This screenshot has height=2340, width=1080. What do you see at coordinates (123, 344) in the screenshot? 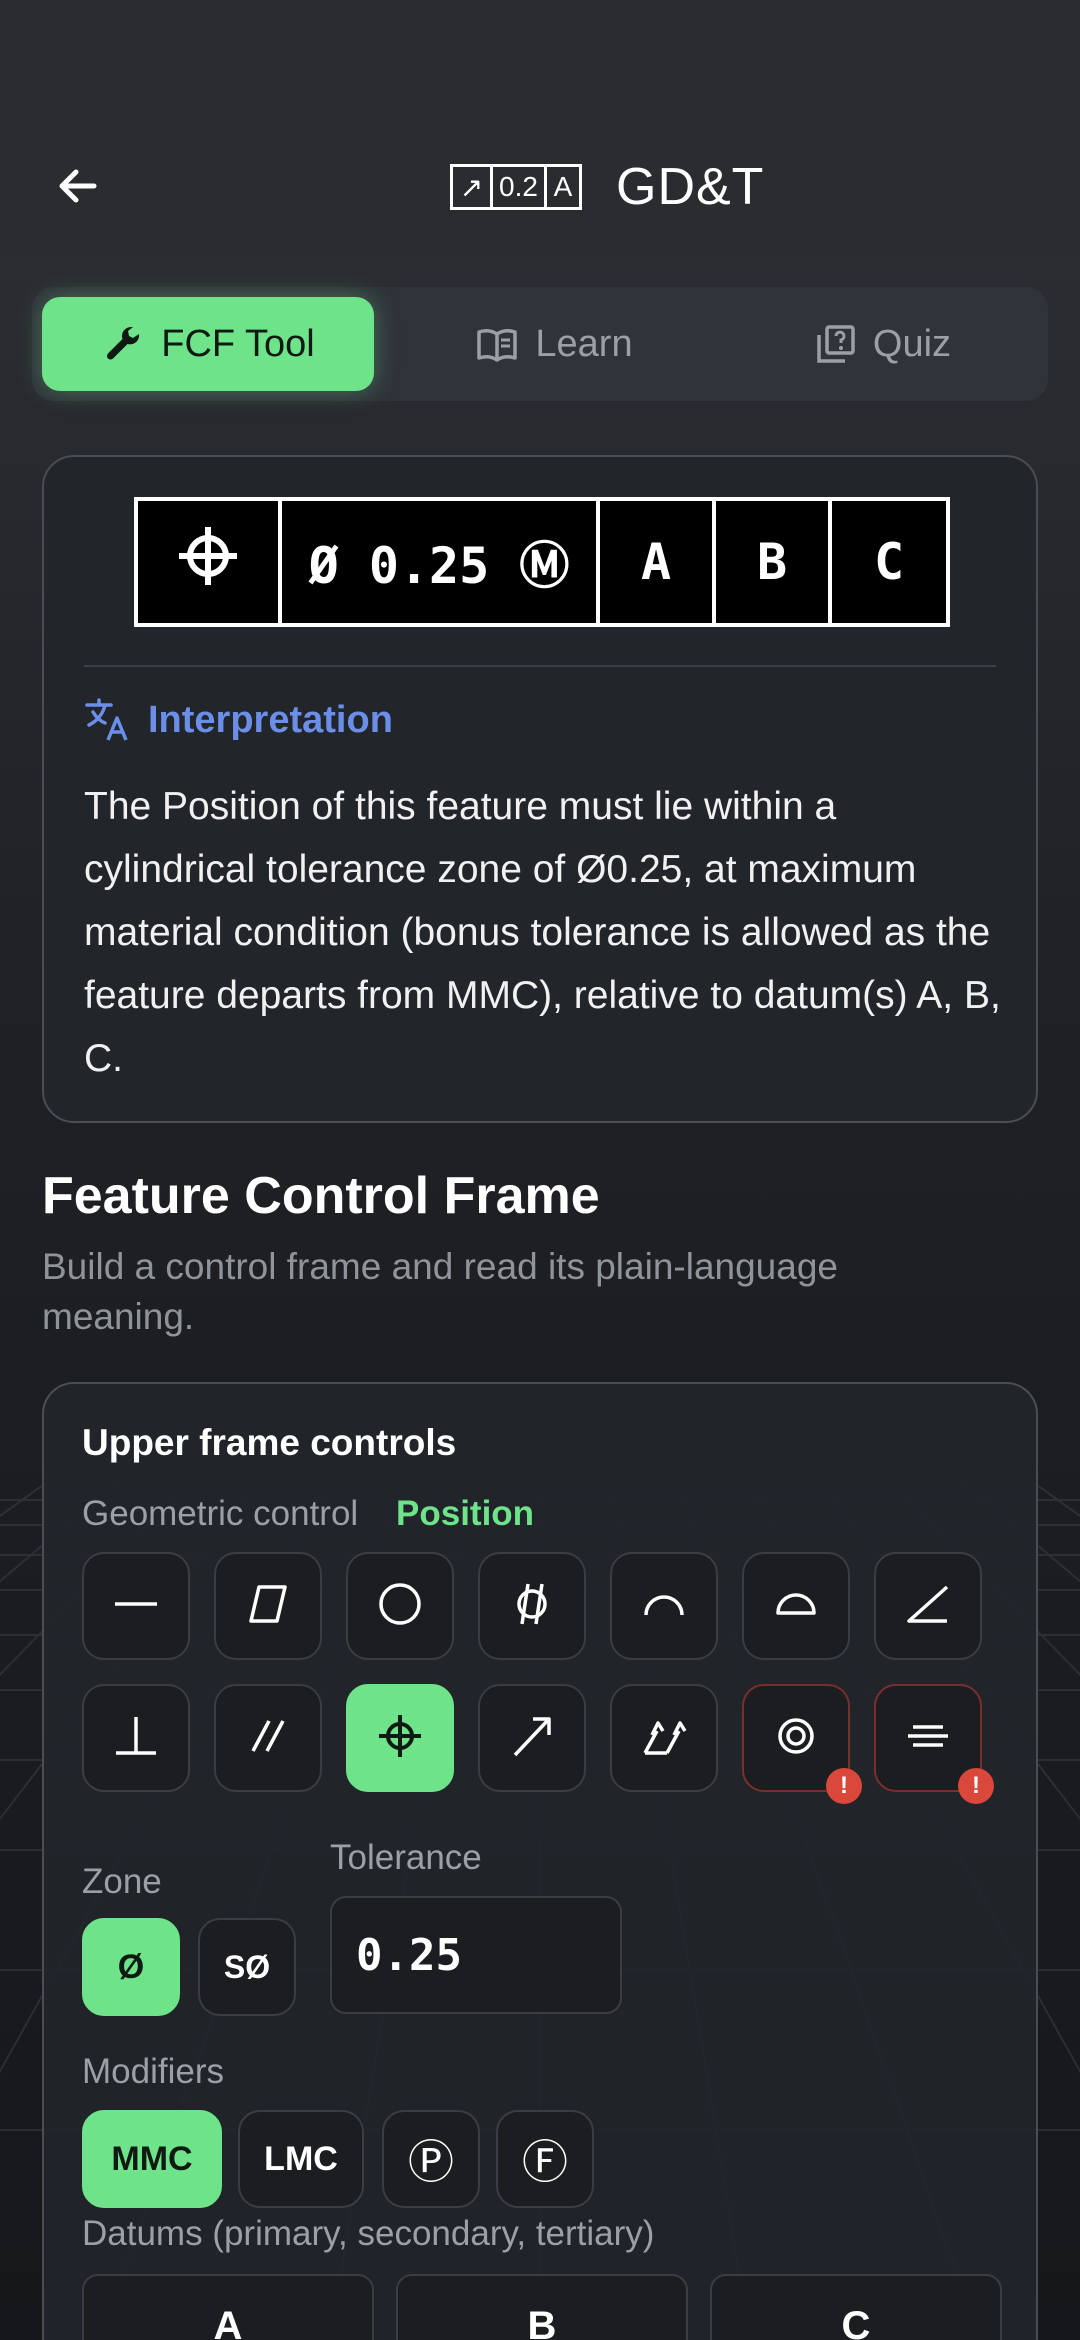
I see `wrench-icon` at bounding box center [123, 344].